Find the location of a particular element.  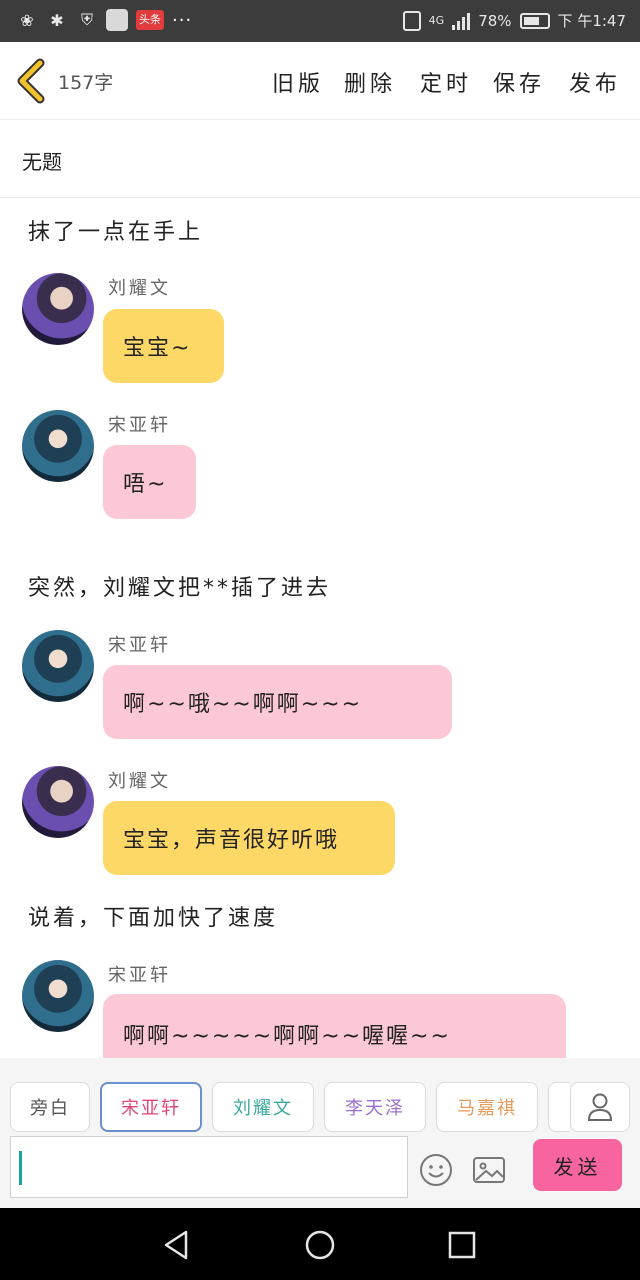

square-recent-icon is located at coordinates (462, 1245).